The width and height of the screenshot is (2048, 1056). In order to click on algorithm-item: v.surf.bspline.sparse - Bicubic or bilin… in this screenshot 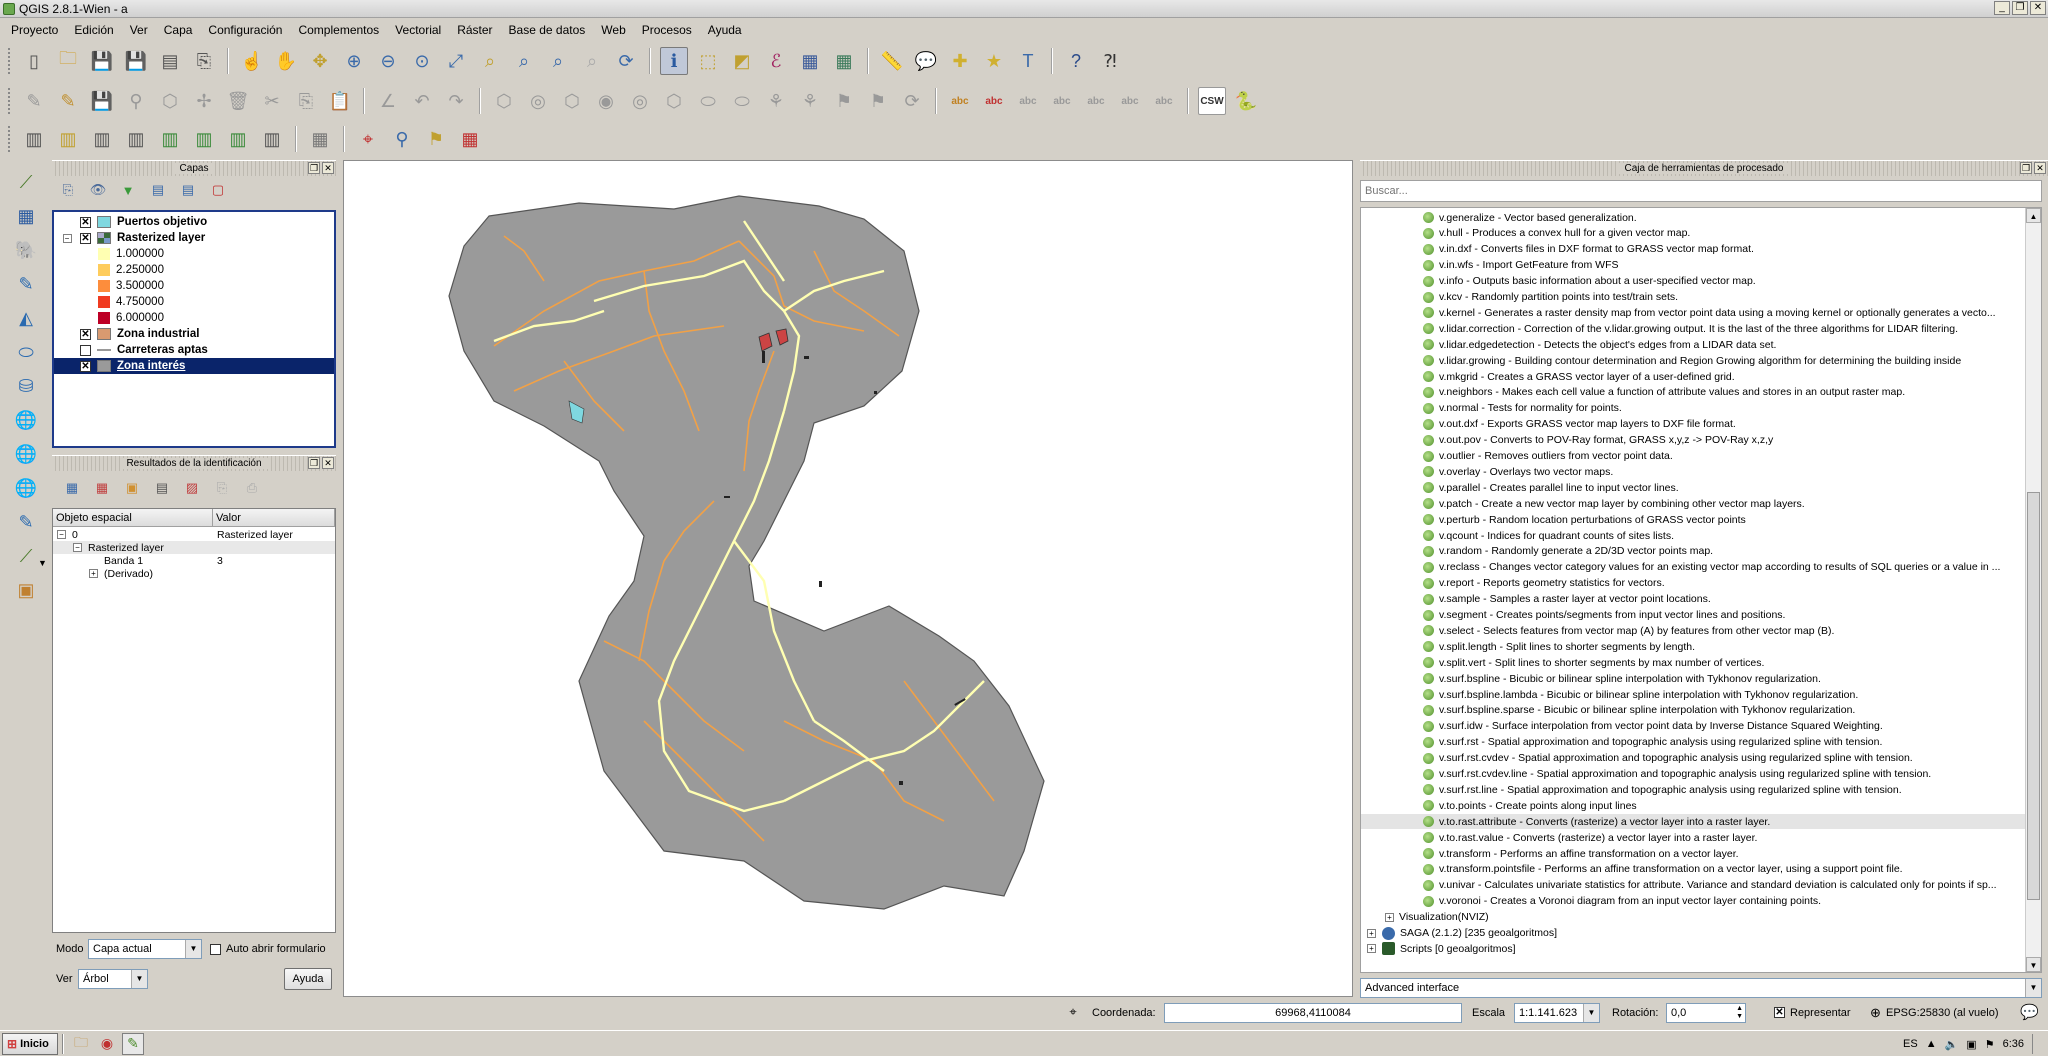, I will do `click(1693, 710)`.